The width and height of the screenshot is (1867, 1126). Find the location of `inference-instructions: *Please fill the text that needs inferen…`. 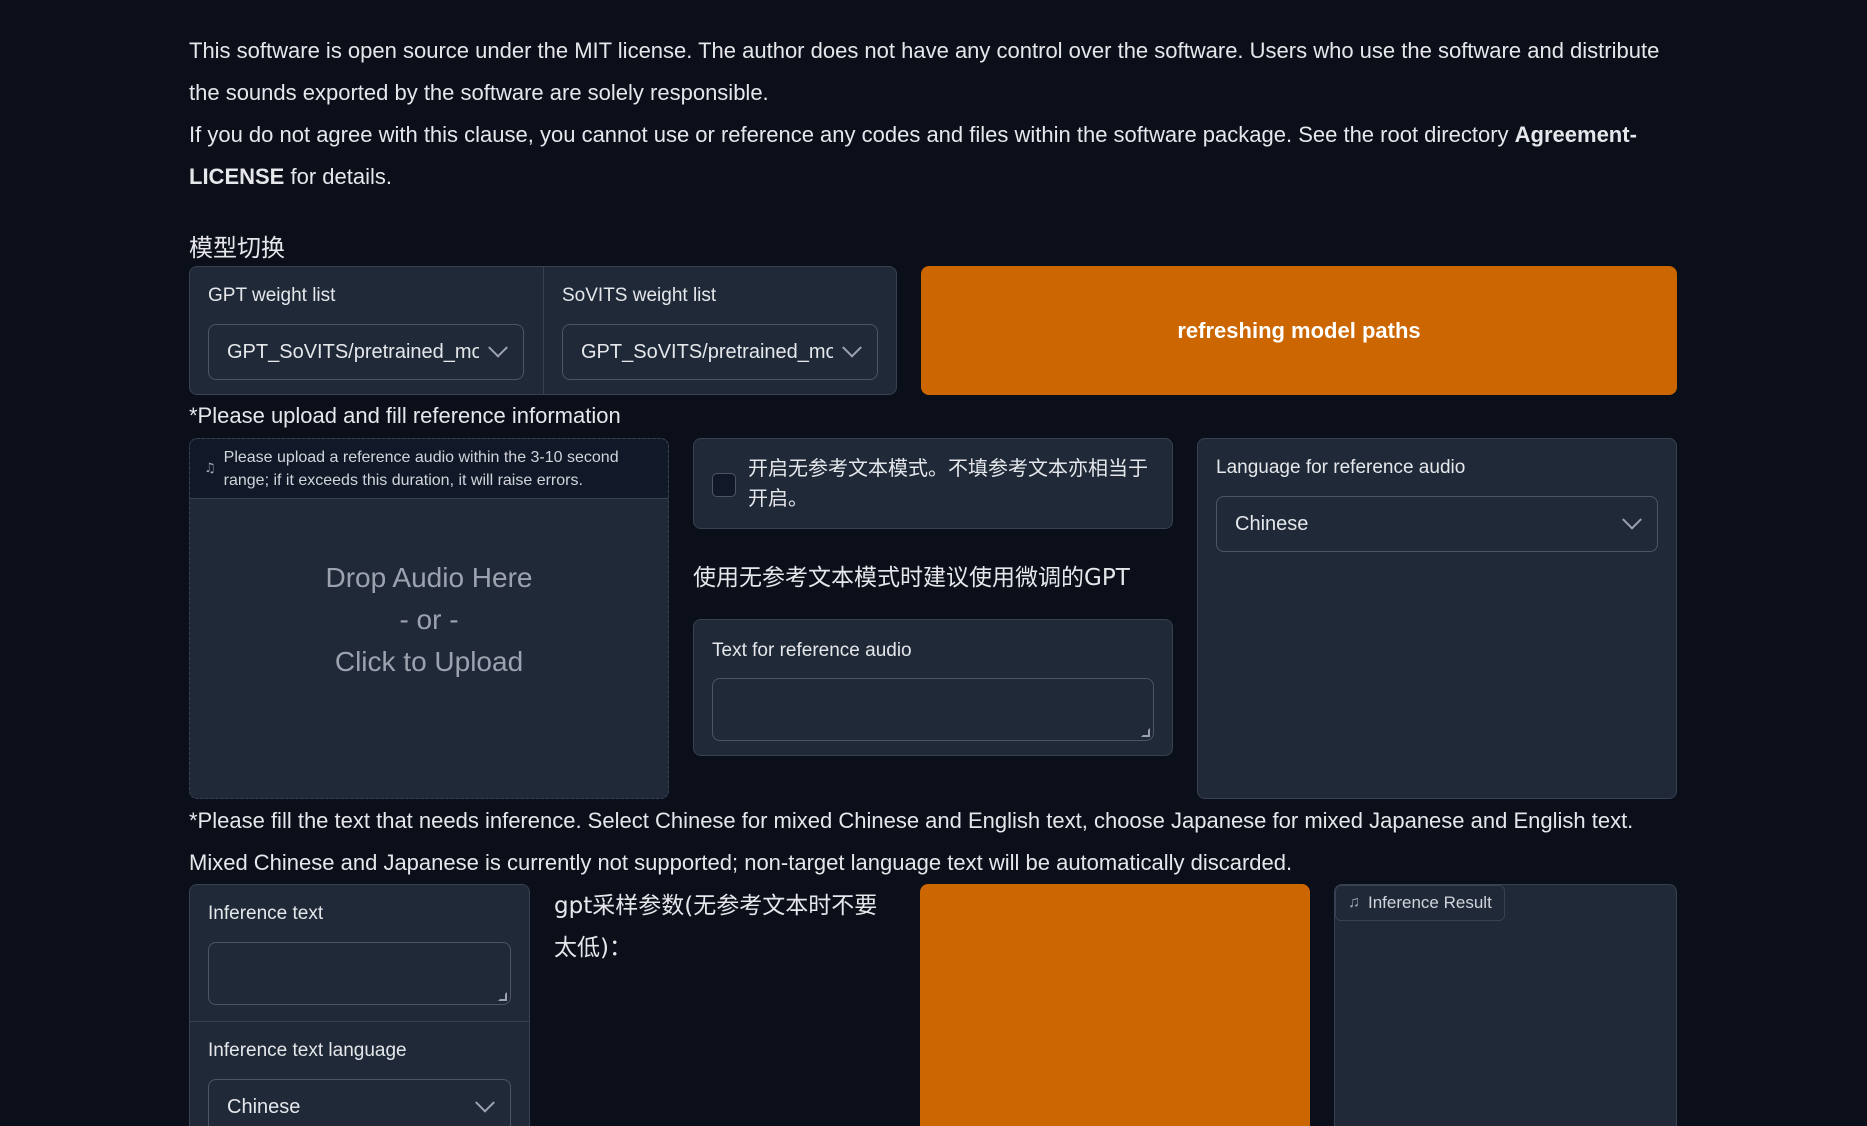

inference-instructions: *Please fill the text that needs inferen… is located at coordinates (934, 842).